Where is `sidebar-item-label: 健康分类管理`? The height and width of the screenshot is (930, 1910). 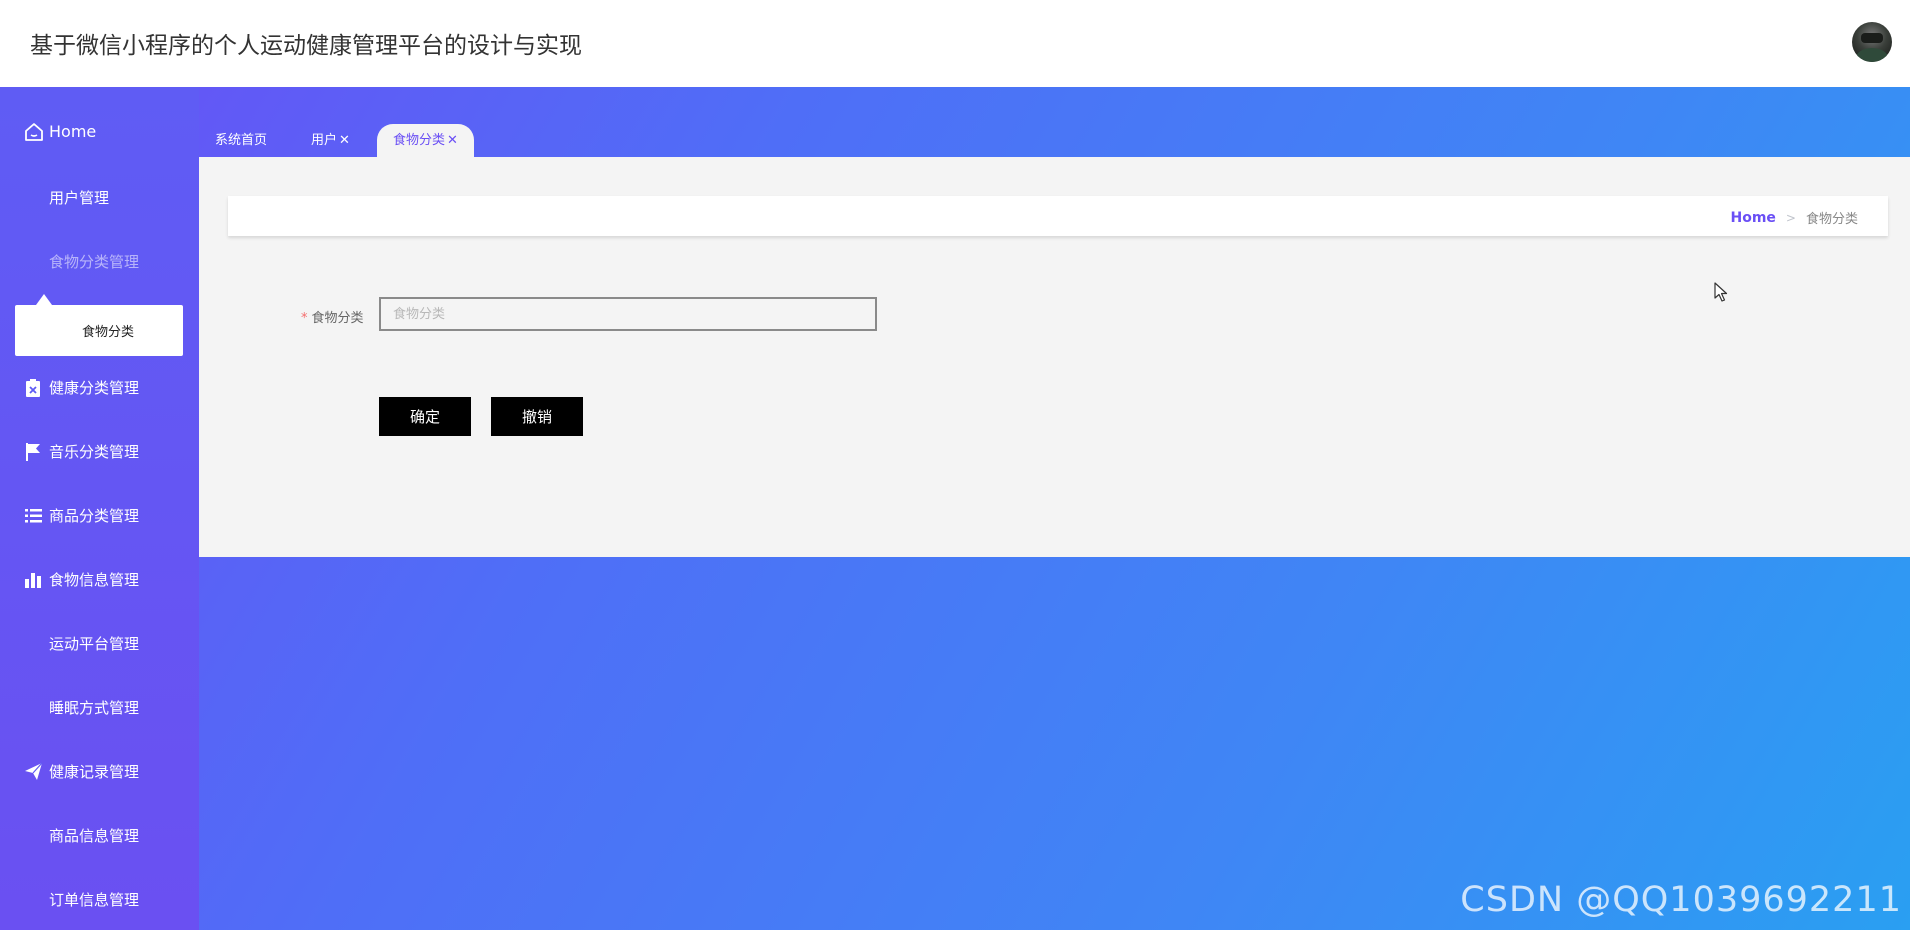
sidebar-item-label: 健康分类管理 is located at coordinates (94, 387).